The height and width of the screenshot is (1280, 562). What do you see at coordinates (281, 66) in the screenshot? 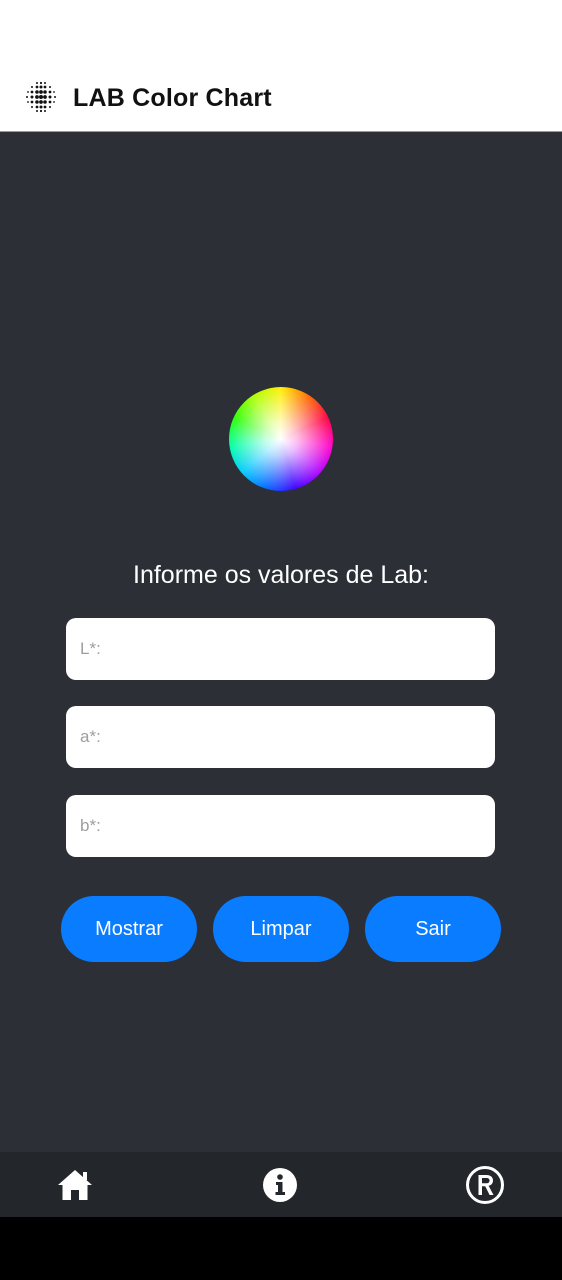
I see `app-header: LAB Color Chart` at bounding box center [281, 66].